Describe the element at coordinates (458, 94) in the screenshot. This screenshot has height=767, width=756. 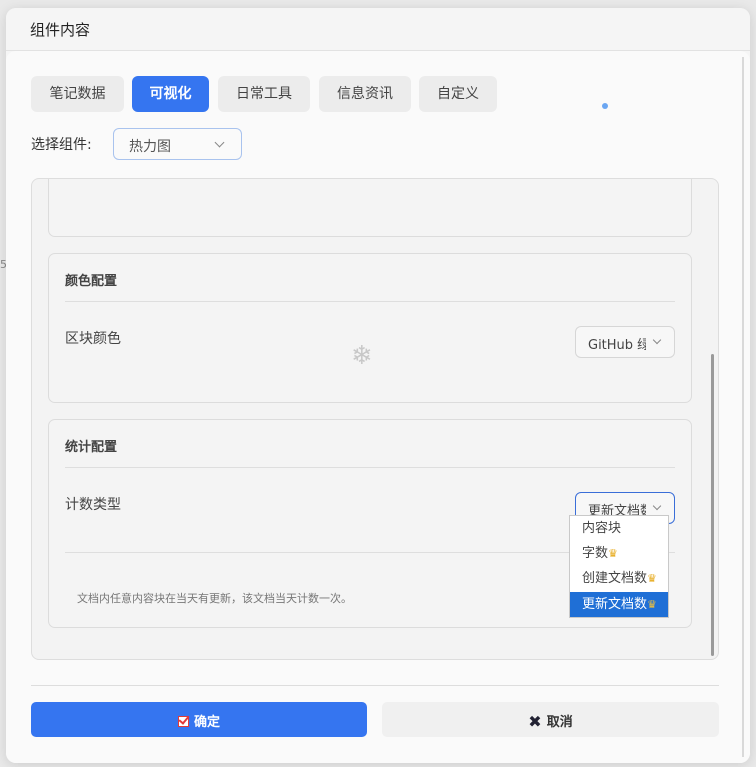
I see `tab-custom: 自定义` at that location.